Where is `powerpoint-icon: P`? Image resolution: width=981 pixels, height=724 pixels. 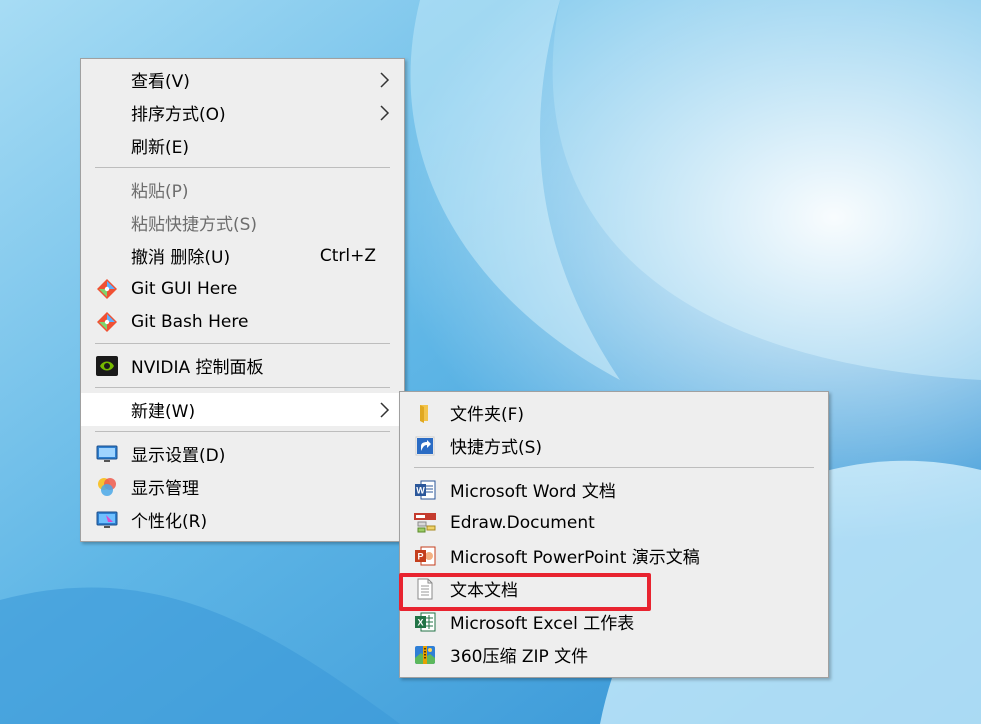
powerpoint-icon: P is located at coordinates (425, 556).